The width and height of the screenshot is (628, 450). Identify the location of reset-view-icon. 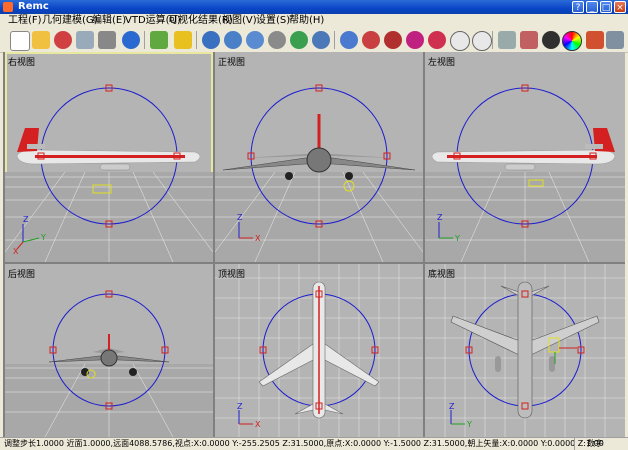
(321, 40).